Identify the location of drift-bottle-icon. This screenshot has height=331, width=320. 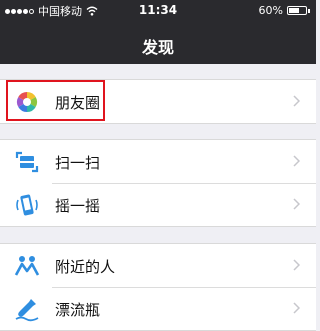
(27, 310).